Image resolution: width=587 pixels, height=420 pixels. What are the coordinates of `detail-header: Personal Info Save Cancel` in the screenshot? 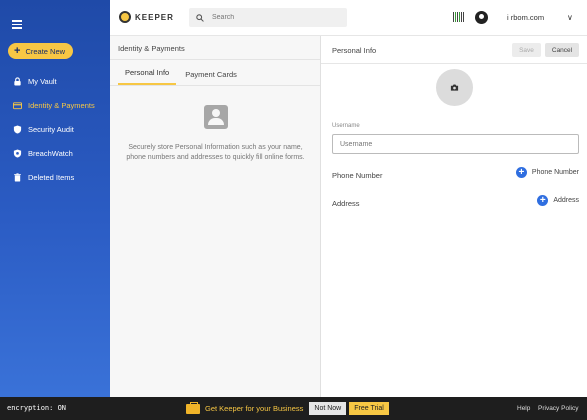 It's located at (454, 50).